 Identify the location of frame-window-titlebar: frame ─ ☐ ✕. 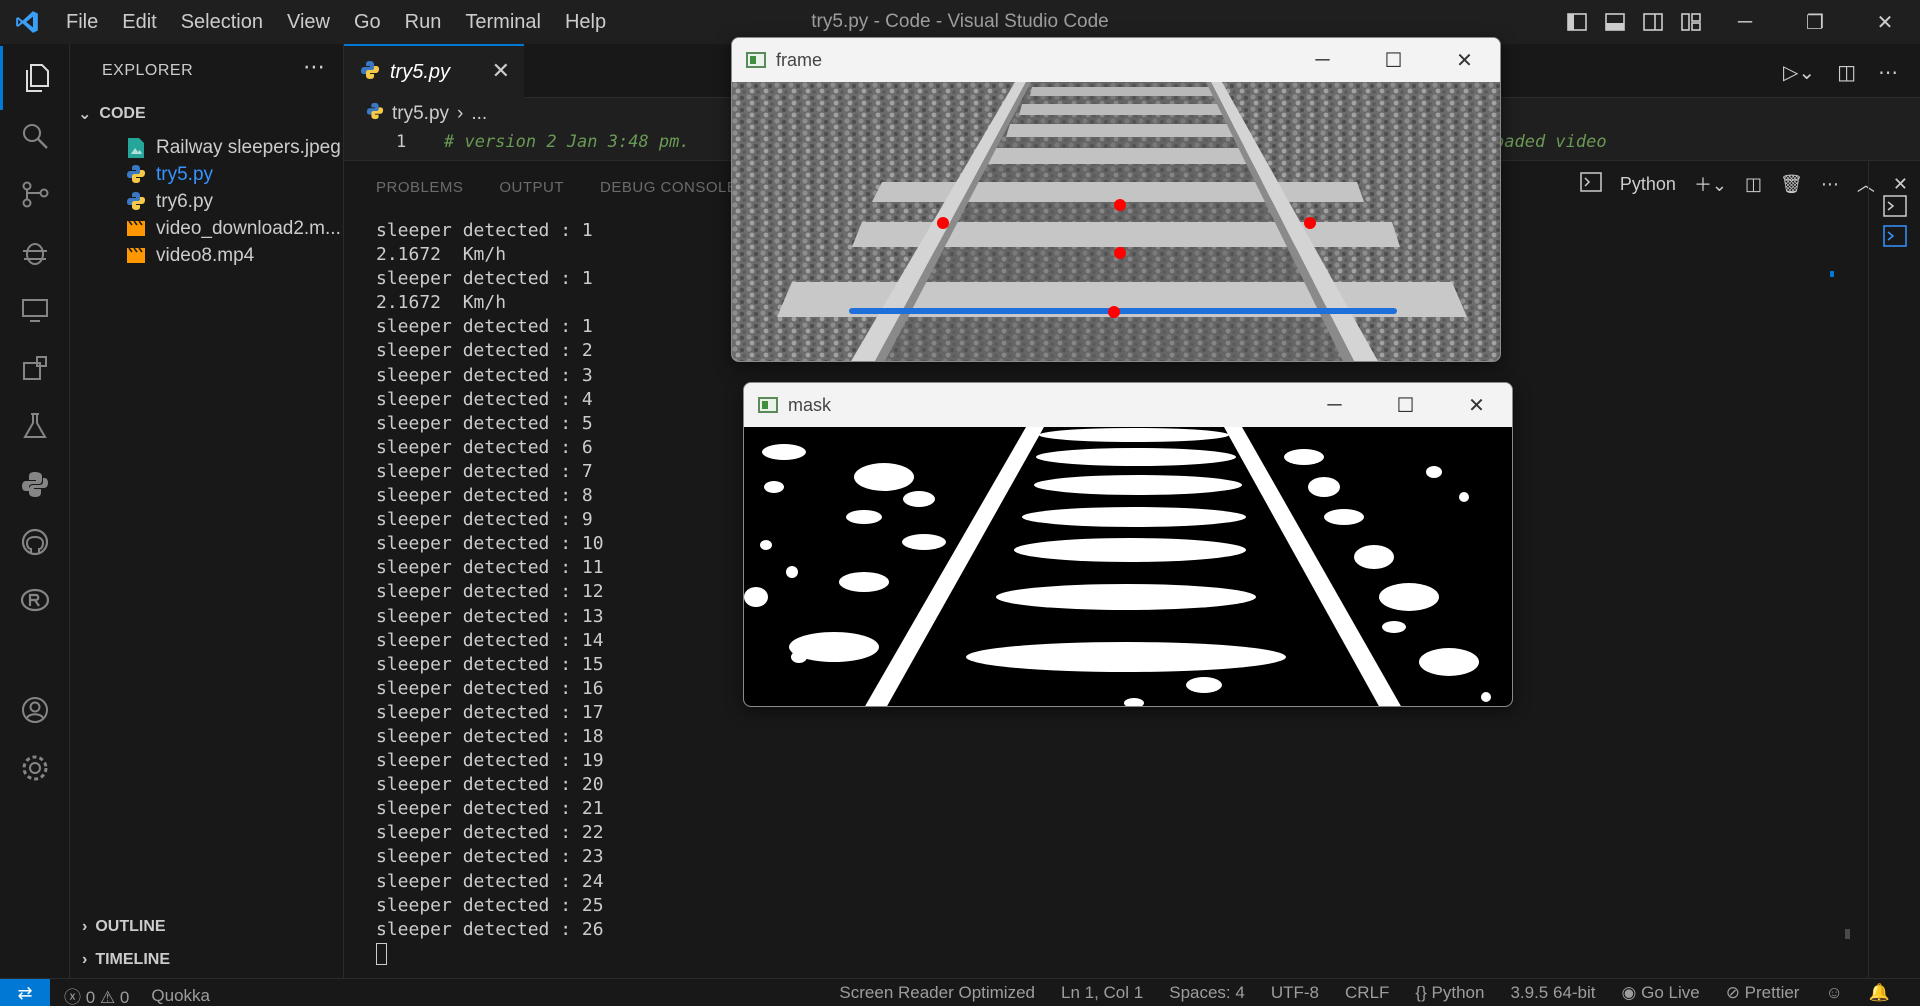
(1116, 60).